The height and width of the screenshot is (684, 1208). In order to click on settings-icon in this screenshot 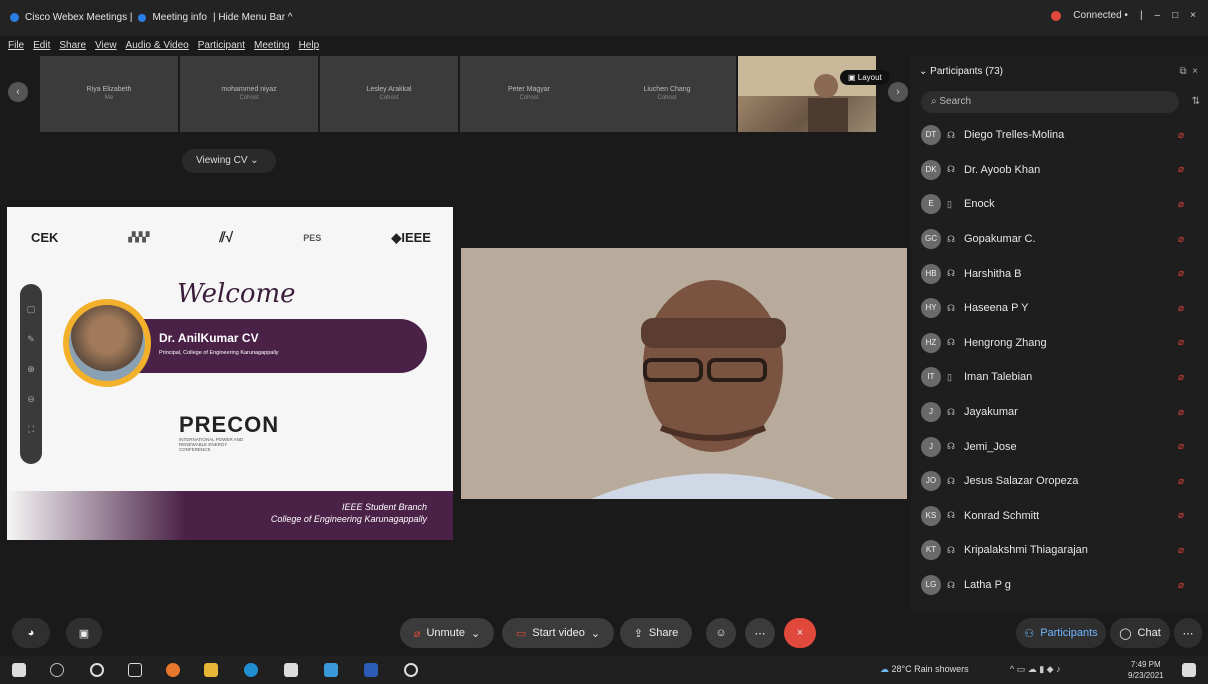, I will do `click(411, 670)`.